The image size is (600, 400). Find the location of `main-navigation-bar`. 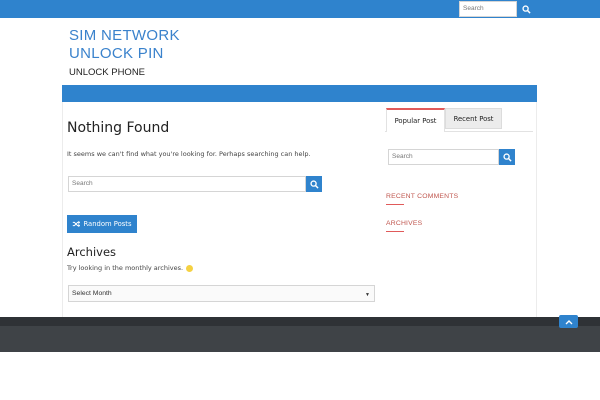

main-navigation-bar is located at coordinates (299, 93).